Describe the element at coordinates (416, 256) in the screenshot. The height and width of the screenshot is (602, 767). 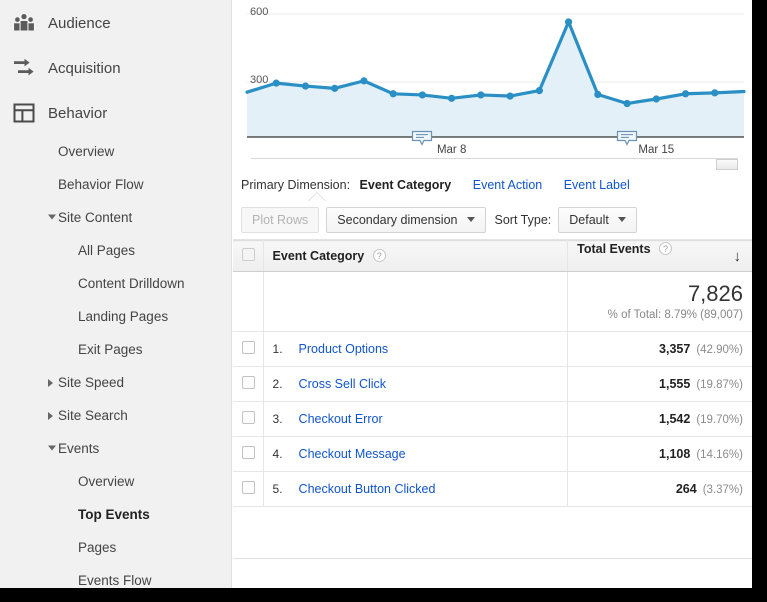
I see `column-header-event-category: Event Category ?` at that location.